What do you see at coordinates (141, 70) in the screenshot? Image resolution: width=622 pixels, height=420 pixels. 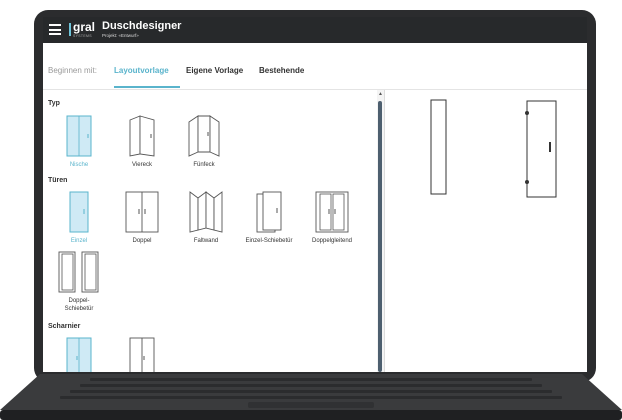 I see `tab-layoutvorlage: Layoutvorlage` at bounding box center [141, 70].